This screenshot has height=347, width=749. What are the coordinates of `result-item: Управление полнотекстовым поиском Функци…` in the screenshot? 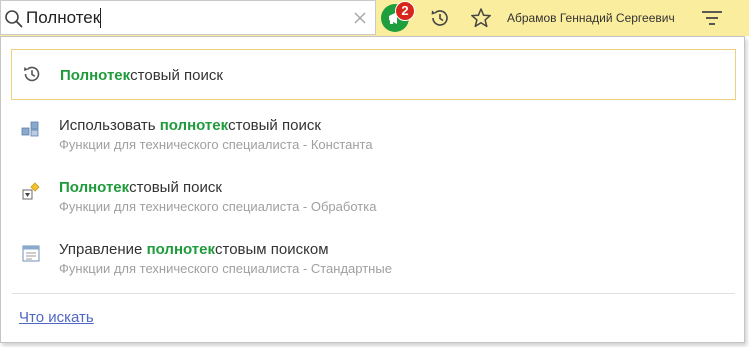 It's located at (373, 262).